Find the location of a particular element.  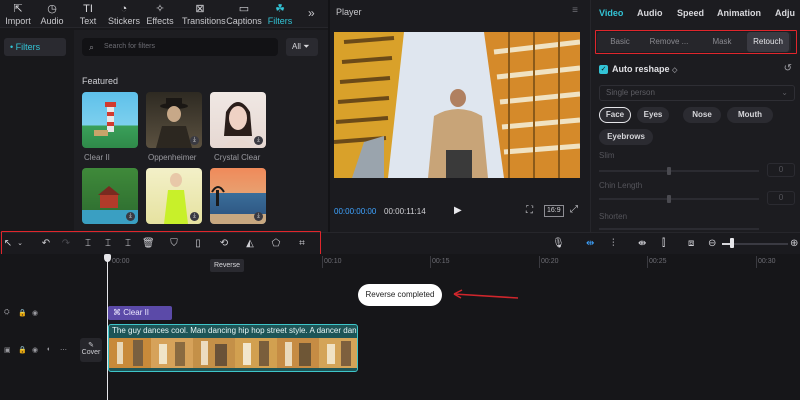

auto-reshape-checkbox: ✓ is located at coordinates (603, 69).